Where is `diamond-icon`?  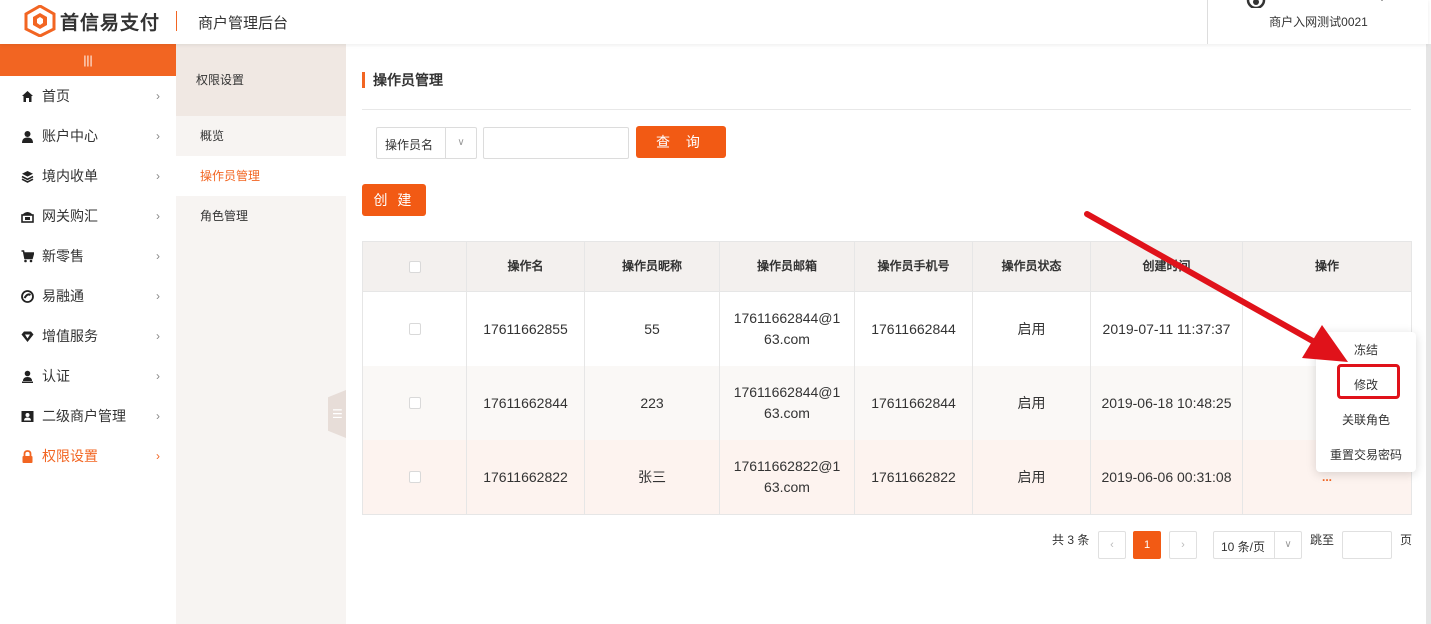
diamond-icon is located at coordinates (27, 336).